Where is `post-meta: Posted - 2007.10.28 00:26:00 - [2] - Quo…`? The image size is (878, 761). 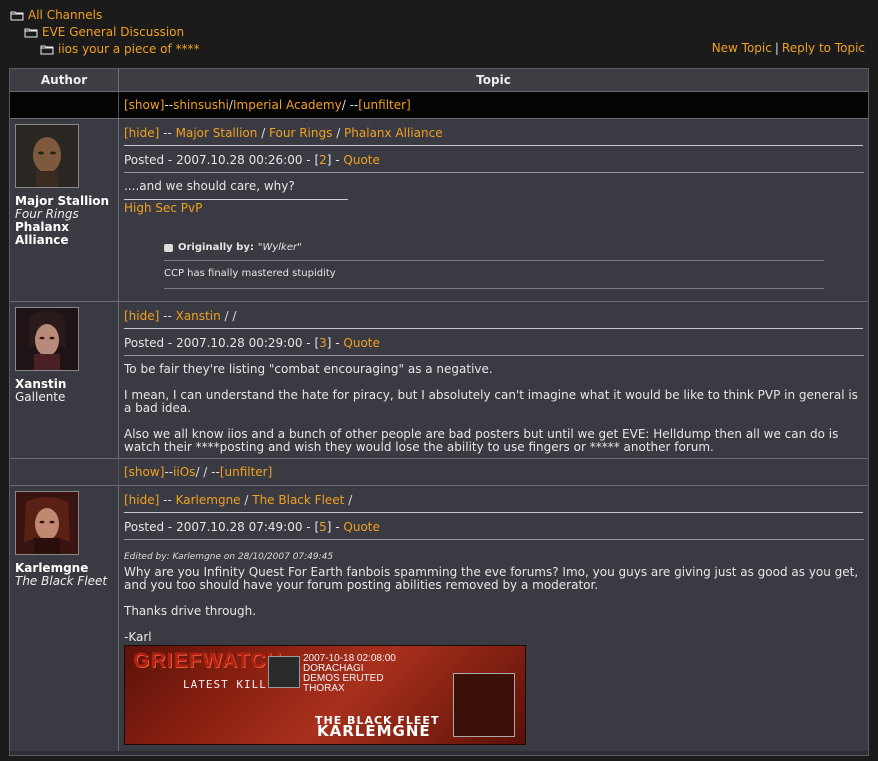 post-meta: Posted - 2007.10.28 00:26:00 - [2] - Quo… is located at coordinates (494, 159).